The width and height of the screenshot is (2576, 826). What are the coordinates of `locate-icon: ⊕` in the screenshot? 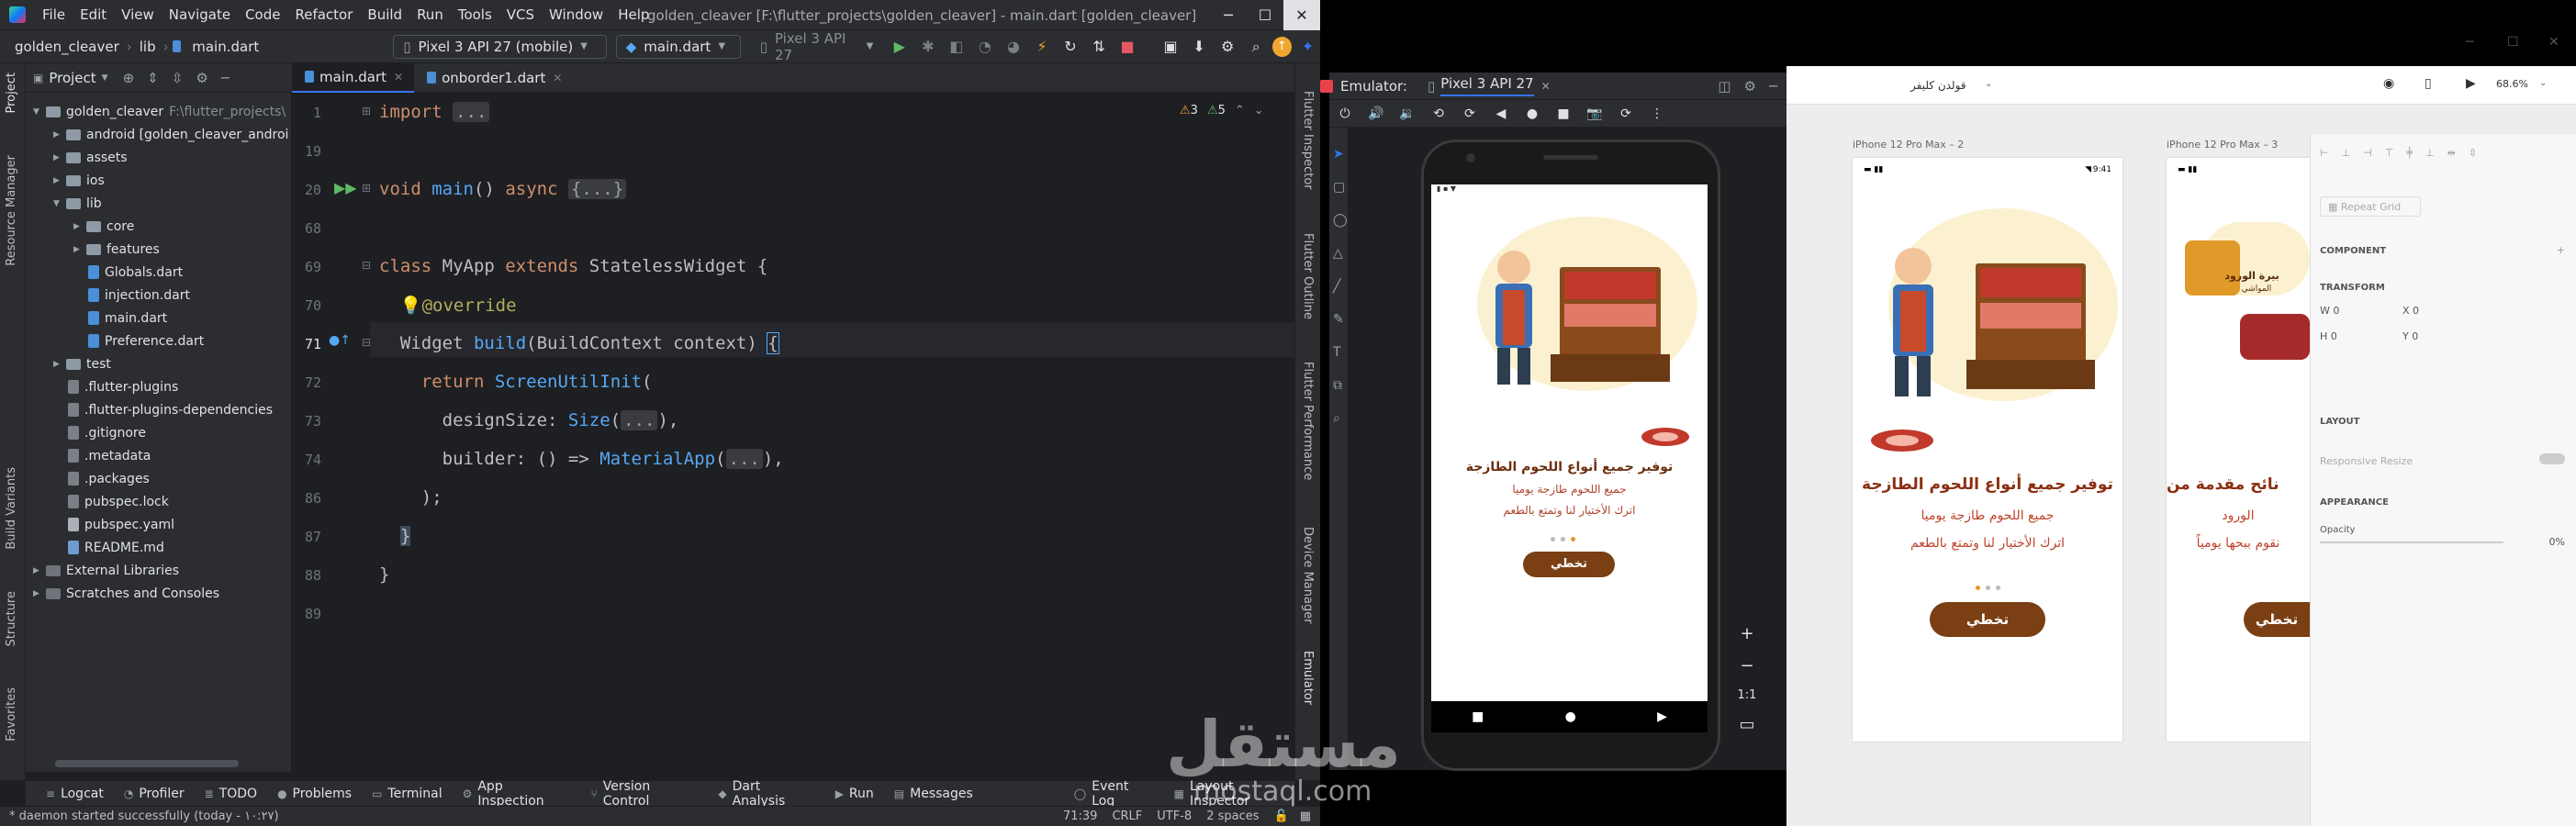 It's located at (129, 78).